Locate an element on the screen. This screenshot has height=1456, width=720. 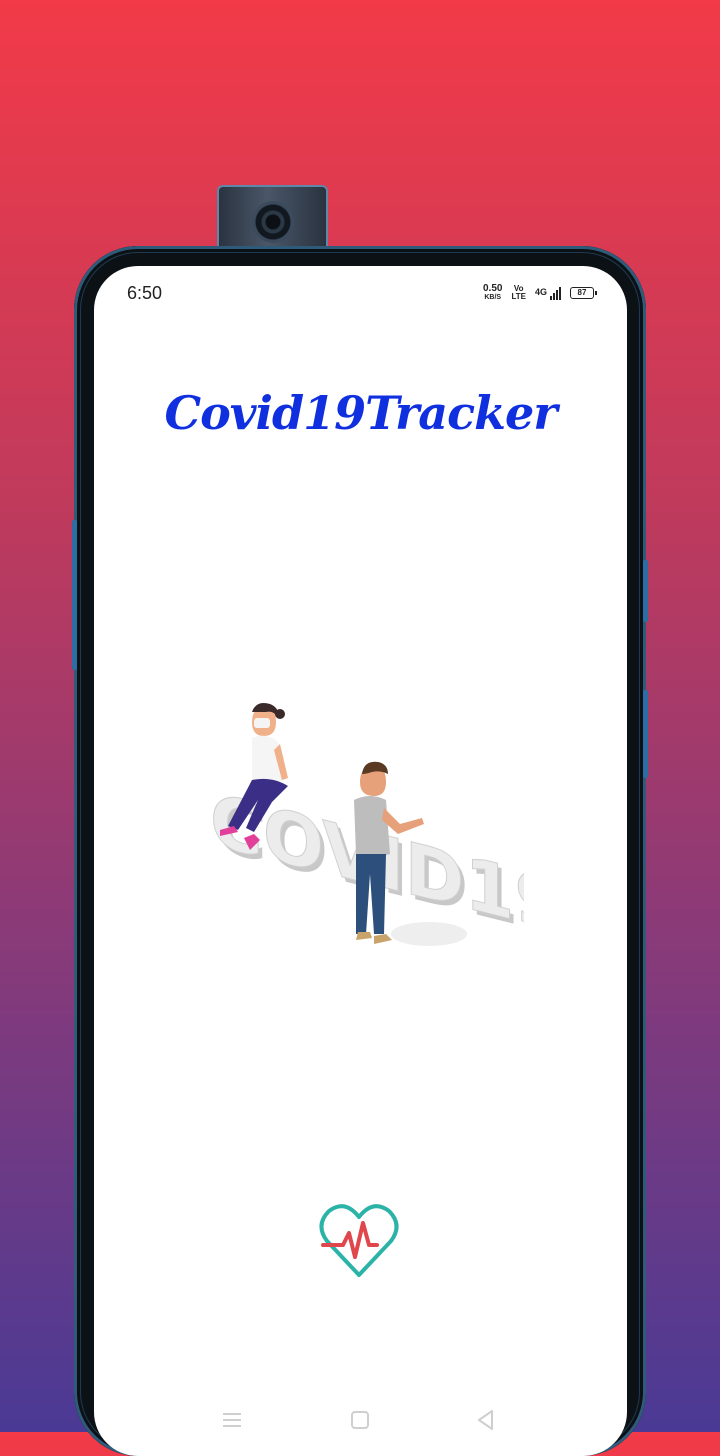
power-button is located at coordinates (645, 591).